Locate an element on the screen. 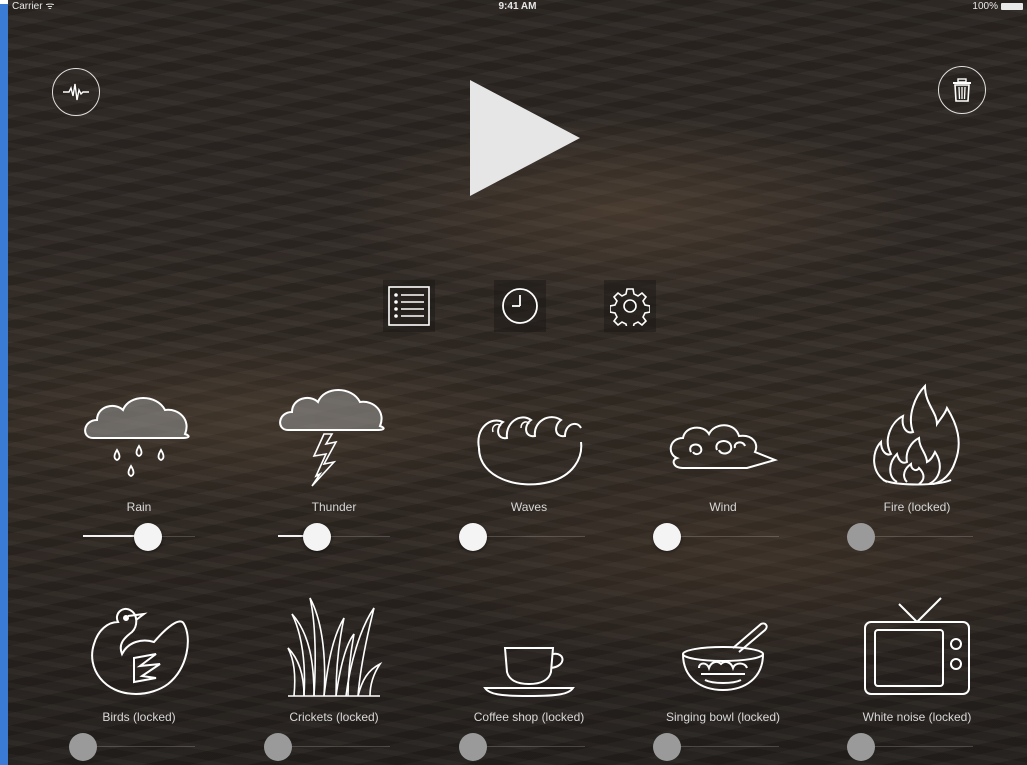 The image size is (1027, 765). battery-percent: 100% is located at coordinates (985, 6).